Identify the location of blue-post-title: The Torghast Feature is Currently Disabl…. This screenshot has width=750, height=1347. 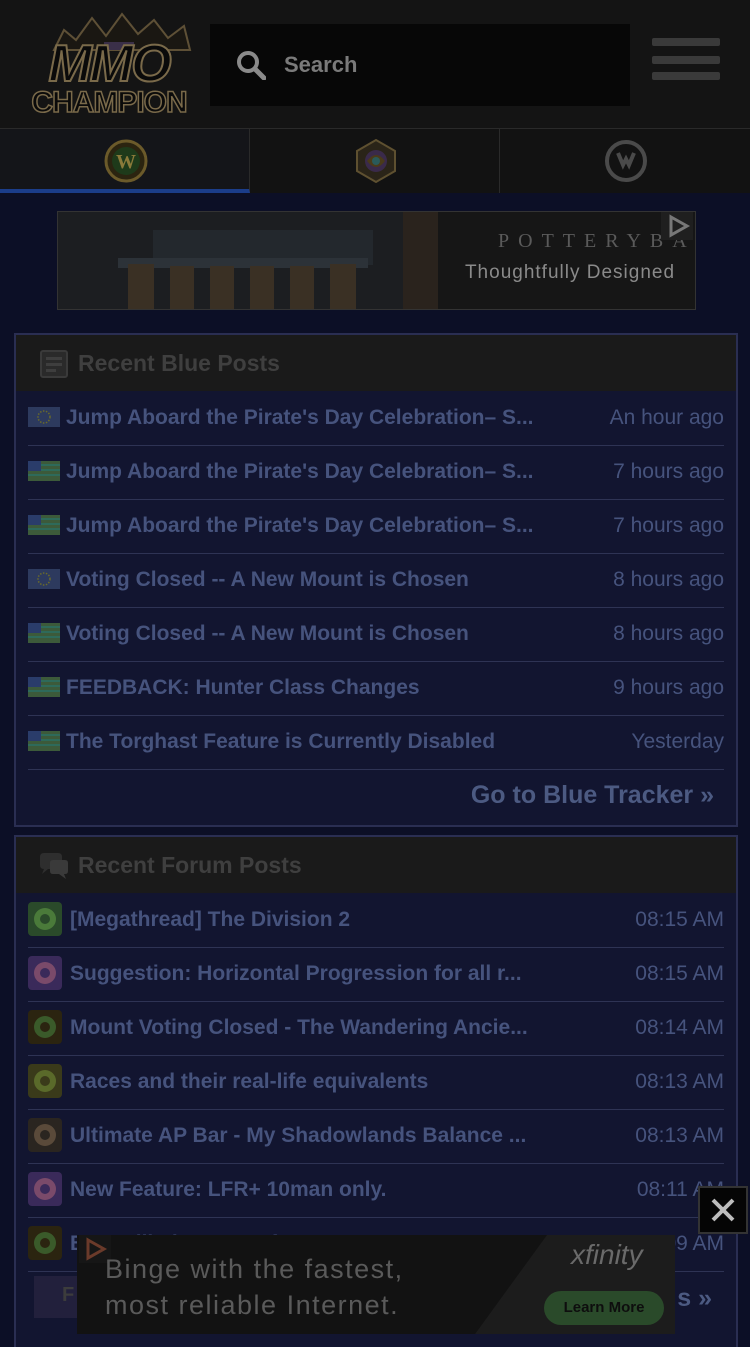
(280, 742).